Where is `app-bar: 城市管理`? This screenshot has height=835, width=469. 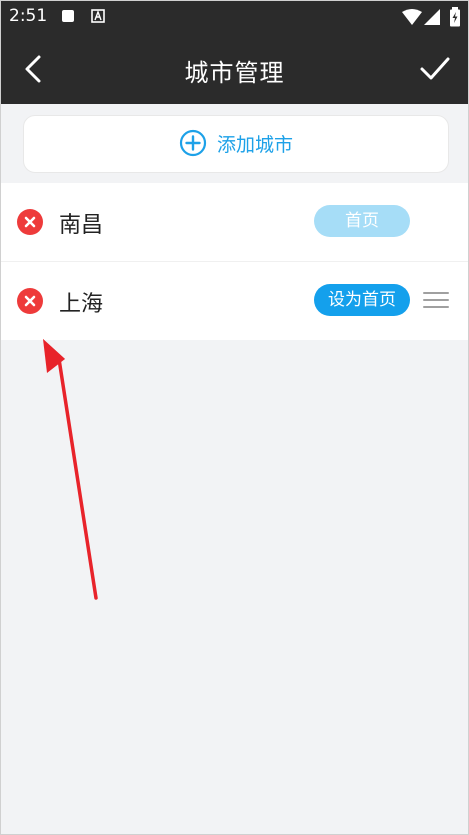
app-bar: 城市管理 is located at coordinates (234, 68).